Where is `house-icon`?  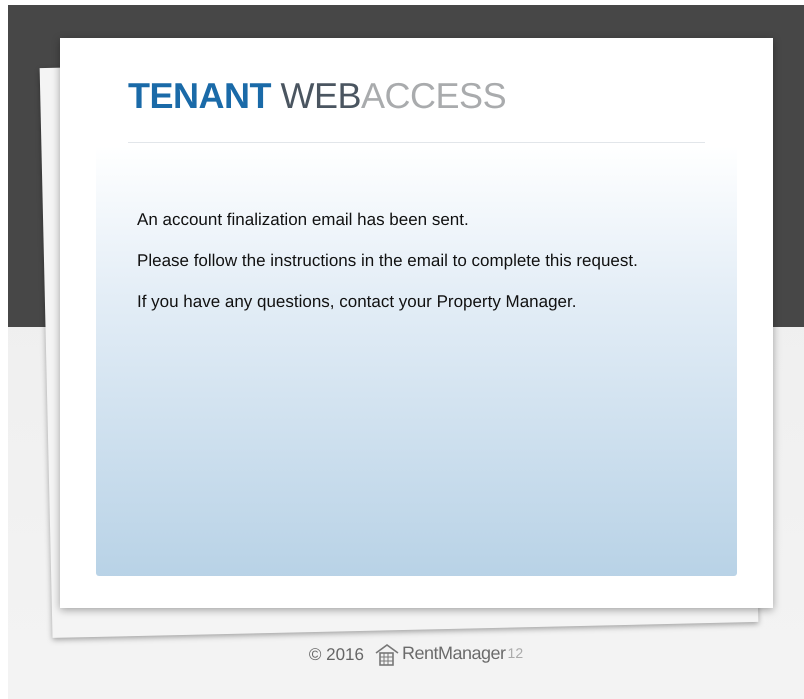 house-icon is located at coordinates (387, 655).